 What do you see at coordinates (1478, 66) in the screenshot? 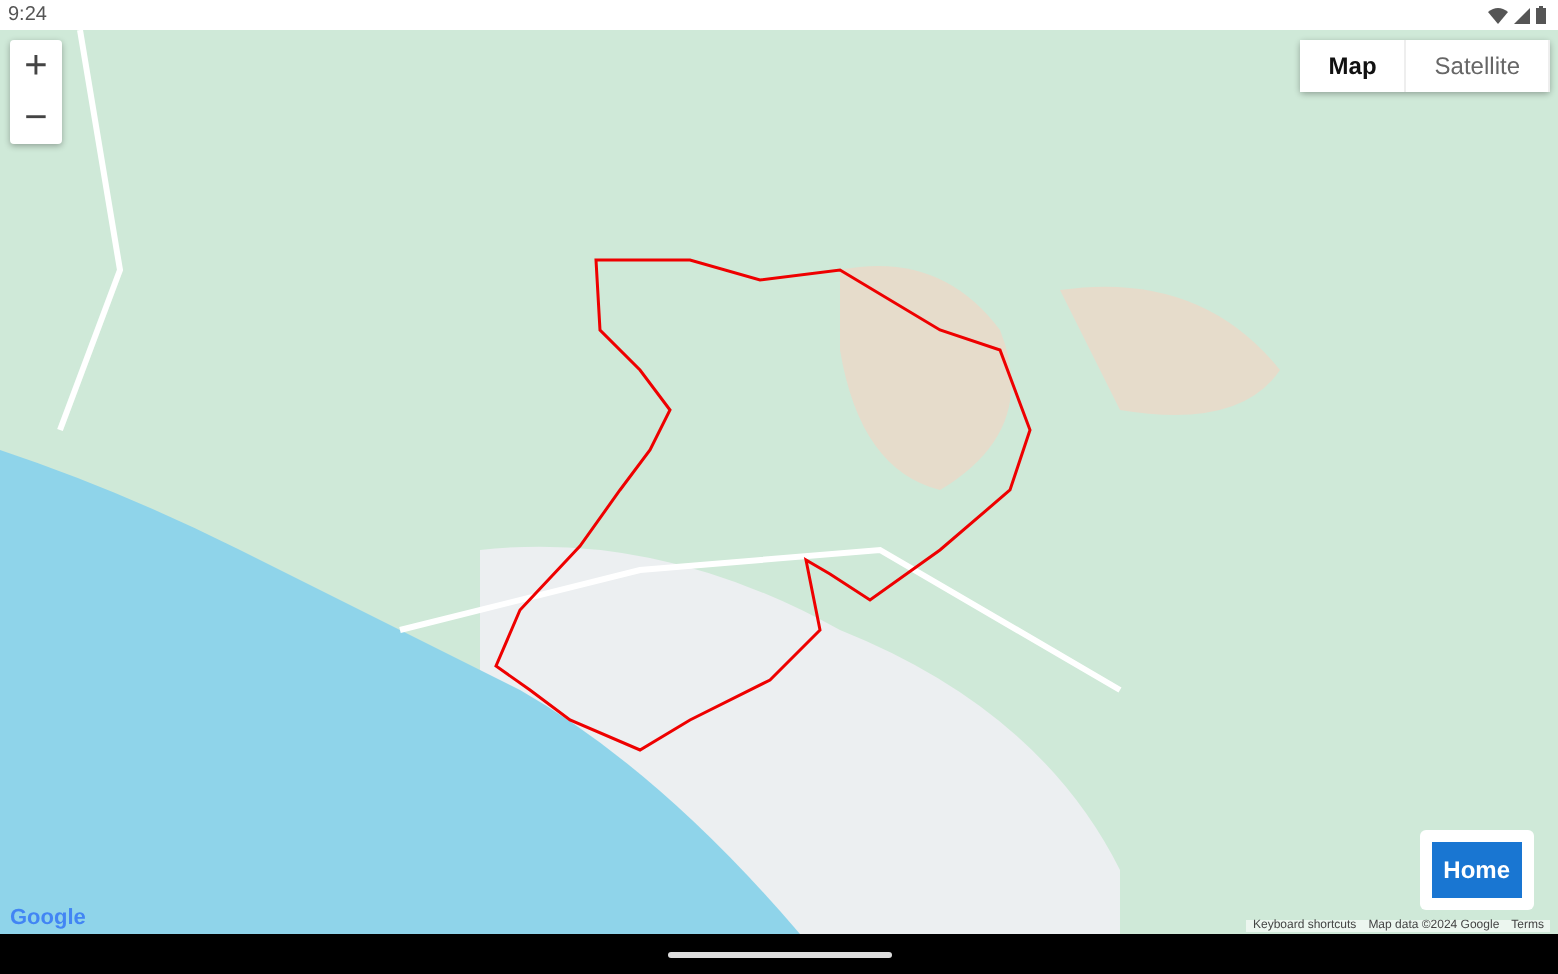
I see `map-type-tab: Satellite` at bounding box center [1478, 66].